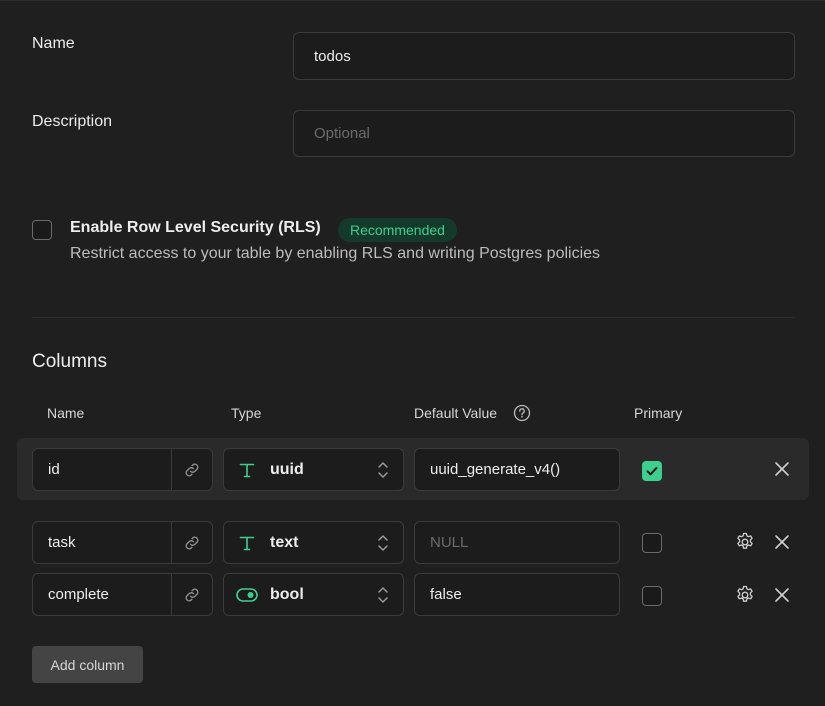  What do you see at coordinates (517, 594) in the screenshot?
I see `default-value-field: false` at bounding box center [517, 594].